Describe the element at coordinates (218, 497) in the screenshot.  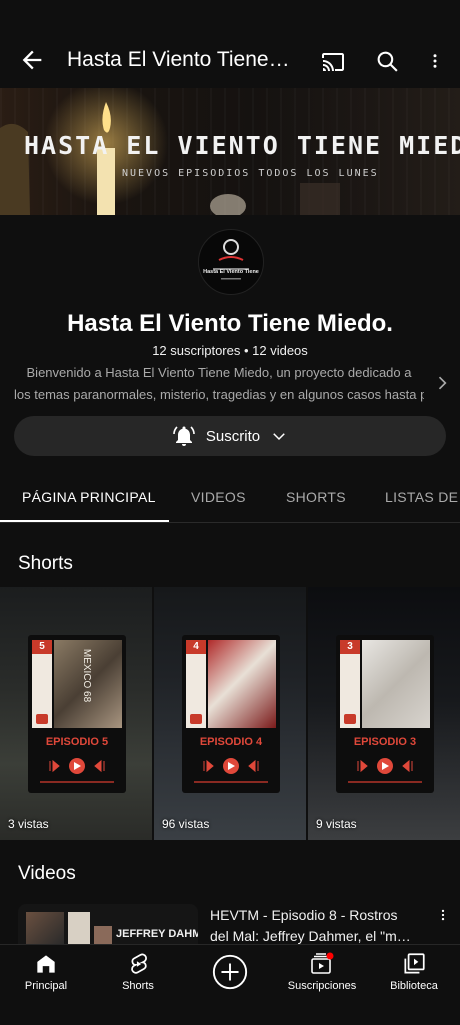
I see `tab-videos: VIDEOS` at that location.